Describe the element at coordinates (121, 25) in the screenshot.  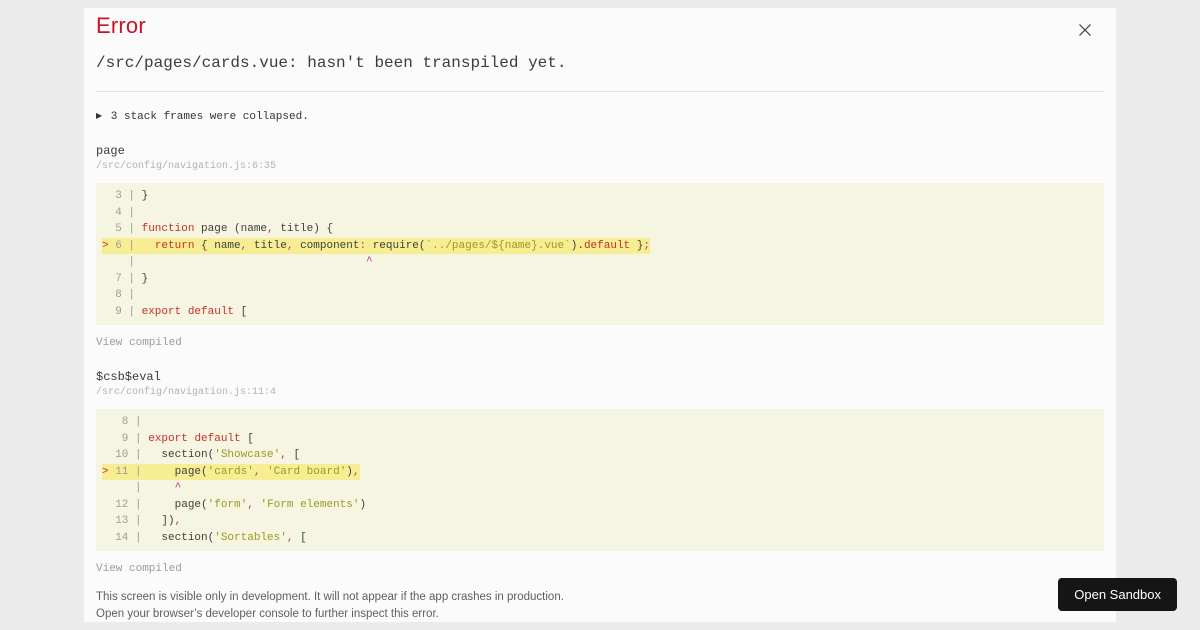
I see `error-title: Error` at that location.